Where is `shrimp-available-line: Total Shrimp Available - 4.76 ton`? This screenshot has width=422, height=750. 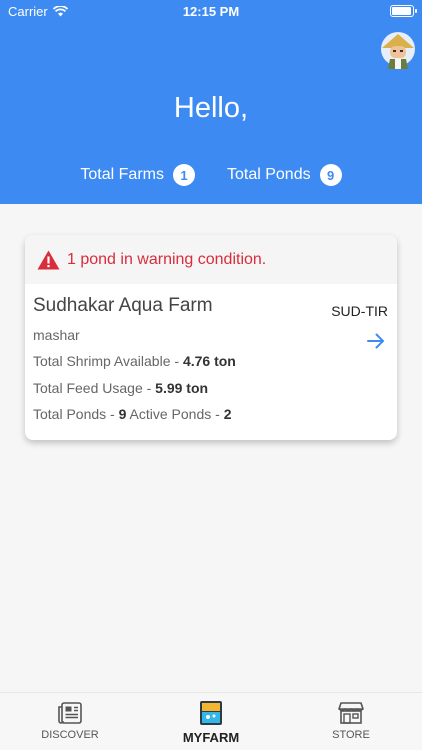
shrimp-available-line: Total Shrimp Available - 4.76 ton is located at coordinates (134, 361).